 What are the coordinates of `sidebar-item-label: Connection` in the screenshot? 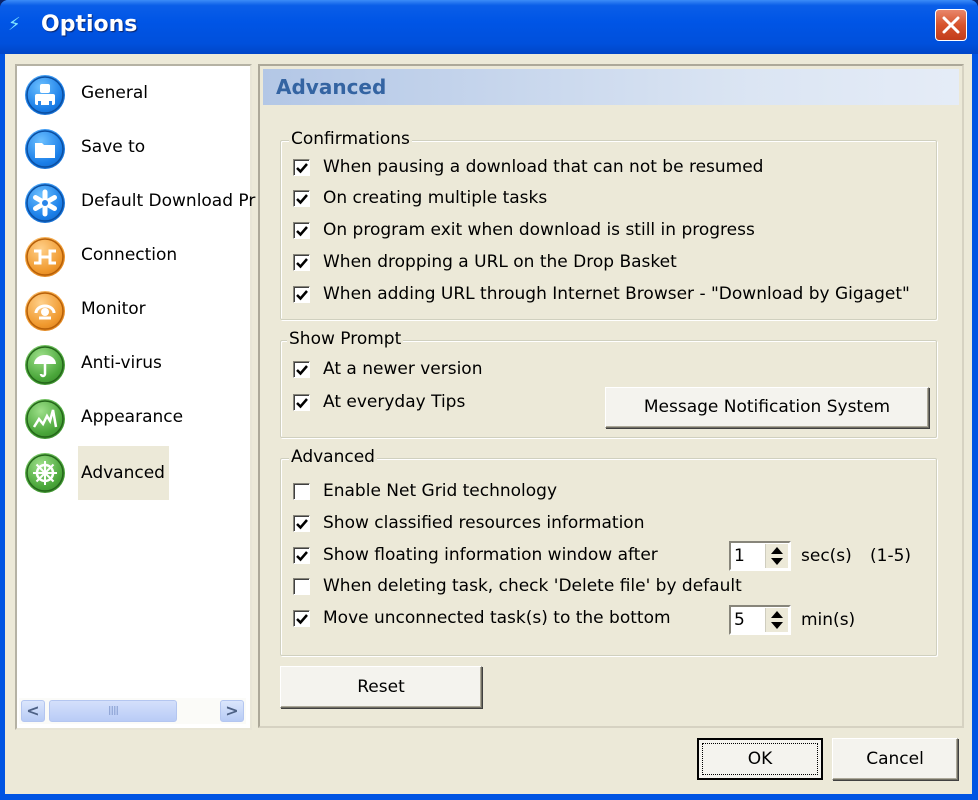 It's located at (129, 255).